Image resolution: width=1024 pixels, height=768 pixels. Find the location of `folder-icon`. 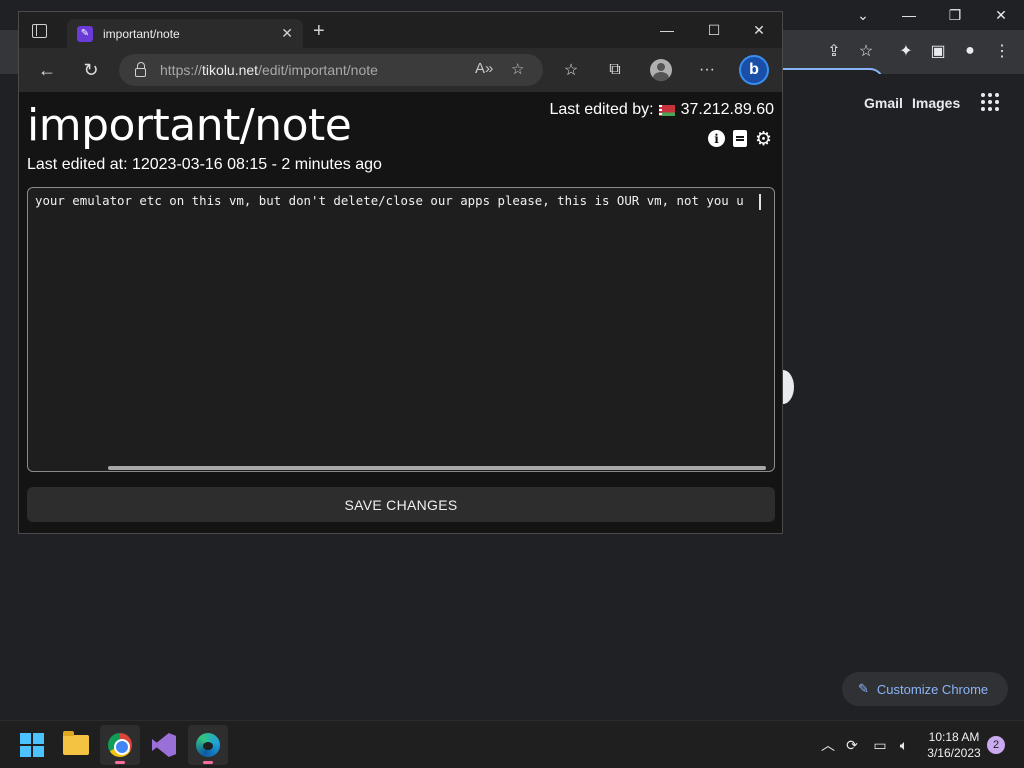

folder-icon is located at coordinates (76, 743).